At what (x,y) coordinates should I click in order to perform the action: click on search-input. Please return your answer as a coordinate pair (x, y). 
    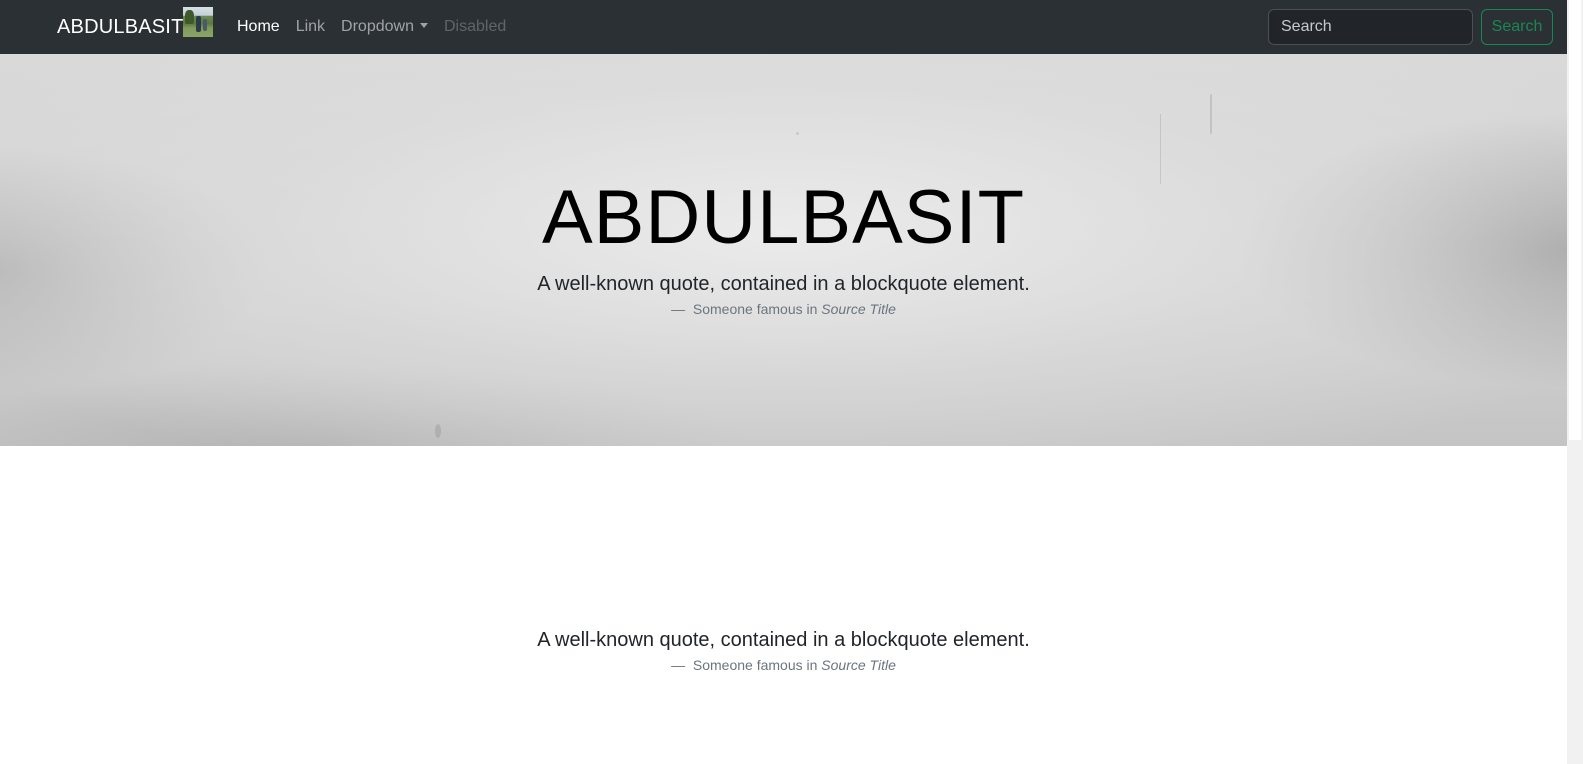
    Looking at the image, I should click on (1370, 27).